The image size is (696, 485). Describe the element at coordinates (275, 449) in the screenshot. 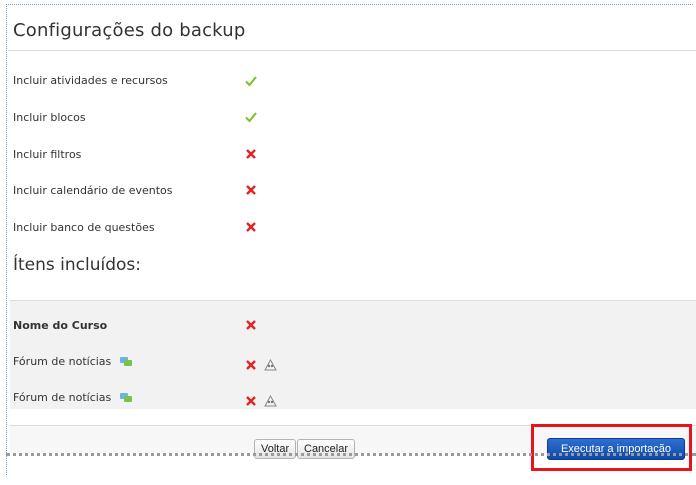

I see `back-button: Voltar` at that location.